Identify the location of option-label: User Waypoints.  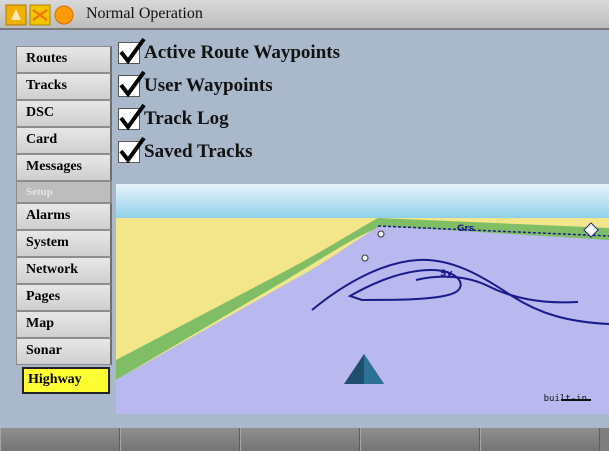
(208, 85).